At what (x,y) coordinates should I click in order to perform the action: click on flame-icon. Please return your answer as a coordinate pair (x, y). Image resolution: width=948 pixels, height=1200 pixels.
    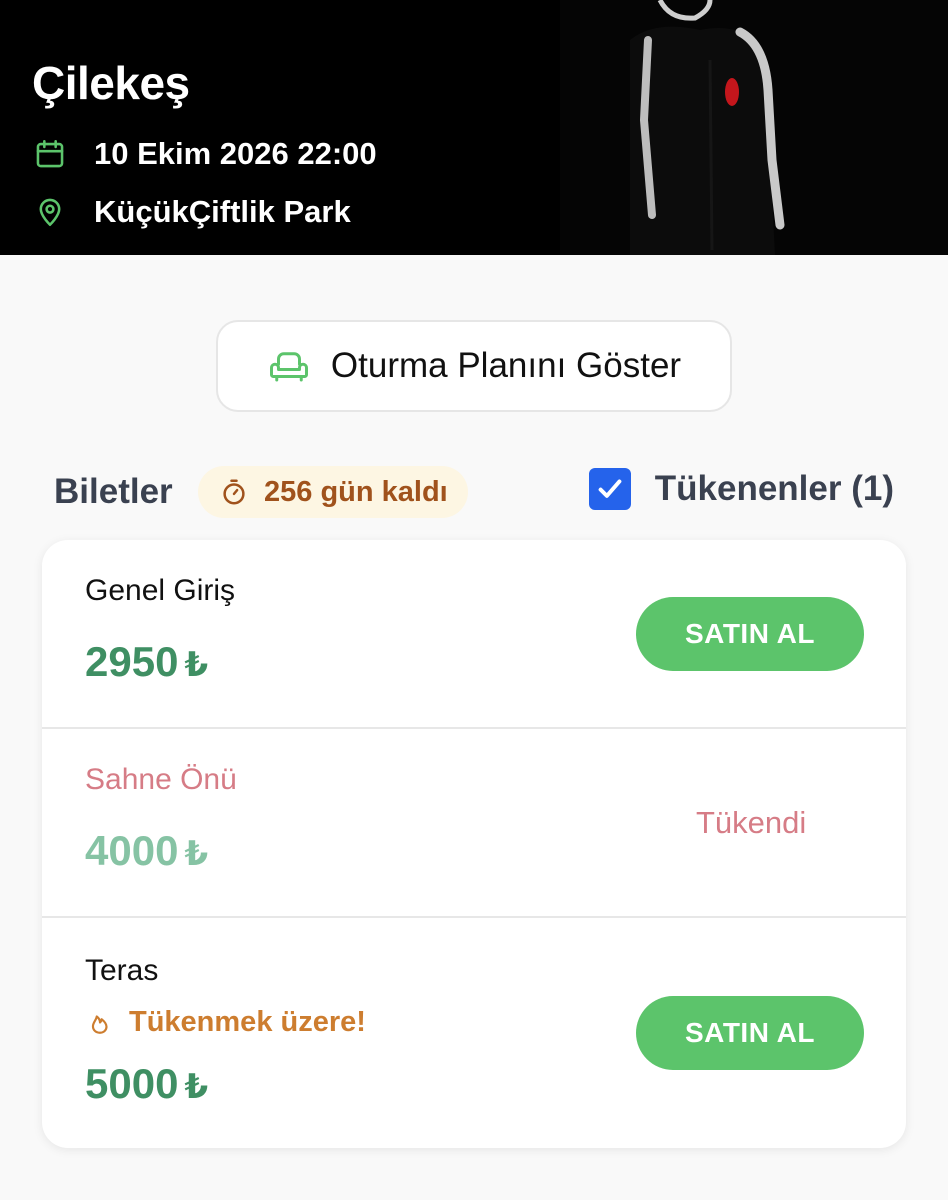
    Looking at the image, I should click on (100, 1023).